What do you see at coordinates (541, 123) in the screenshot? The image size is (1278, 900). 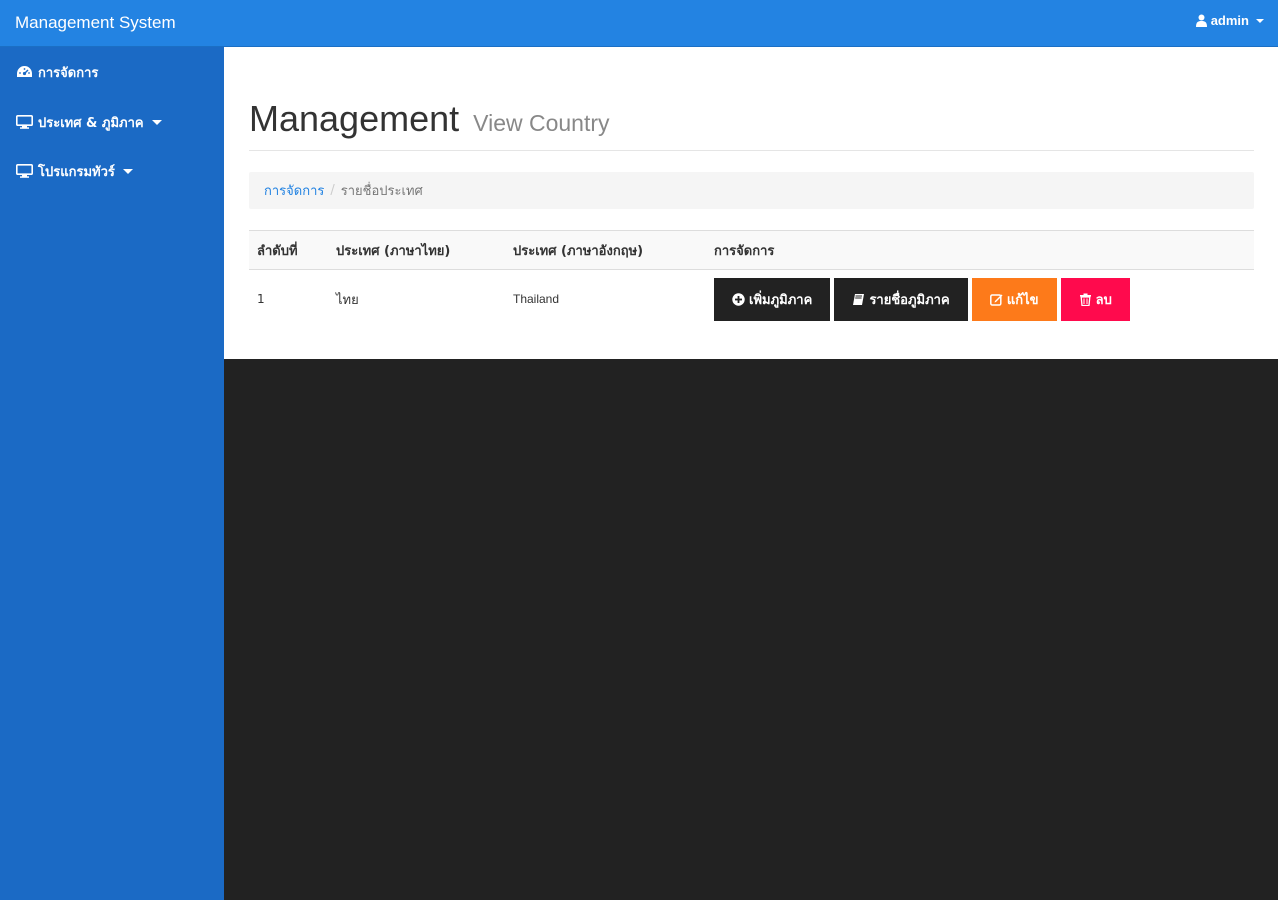 I see `page-subtitle: View Country` at bounding box center [541, 123].